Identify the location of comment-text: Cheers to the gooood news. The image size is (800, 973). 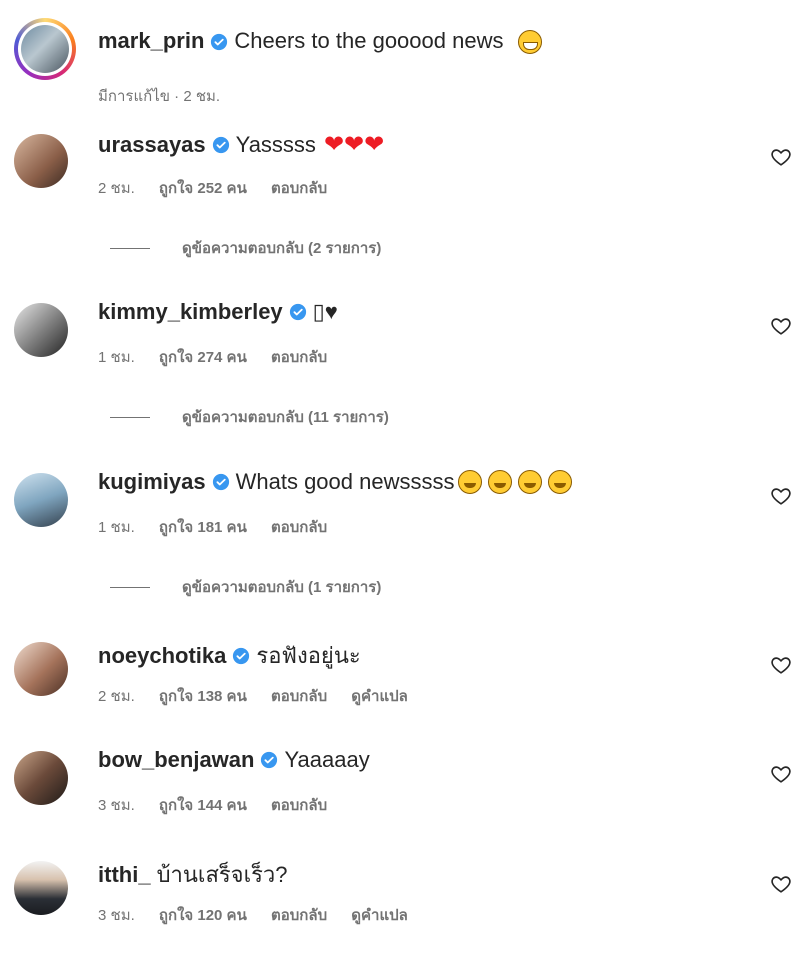
(369, 40).